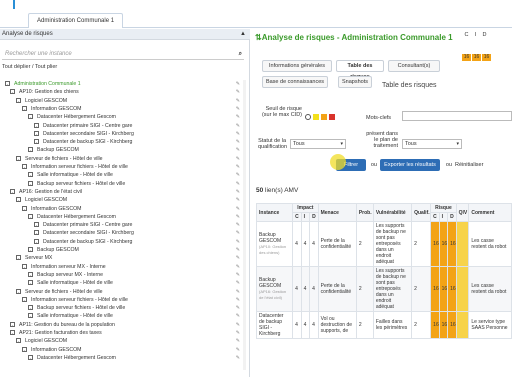 This screenshot has height=377, width=512. What do you see at coordinates (392, 212) in the screenshot?
I see `col-vulnerabilite: Vulnérabilité` at bounding box center [392, 212].